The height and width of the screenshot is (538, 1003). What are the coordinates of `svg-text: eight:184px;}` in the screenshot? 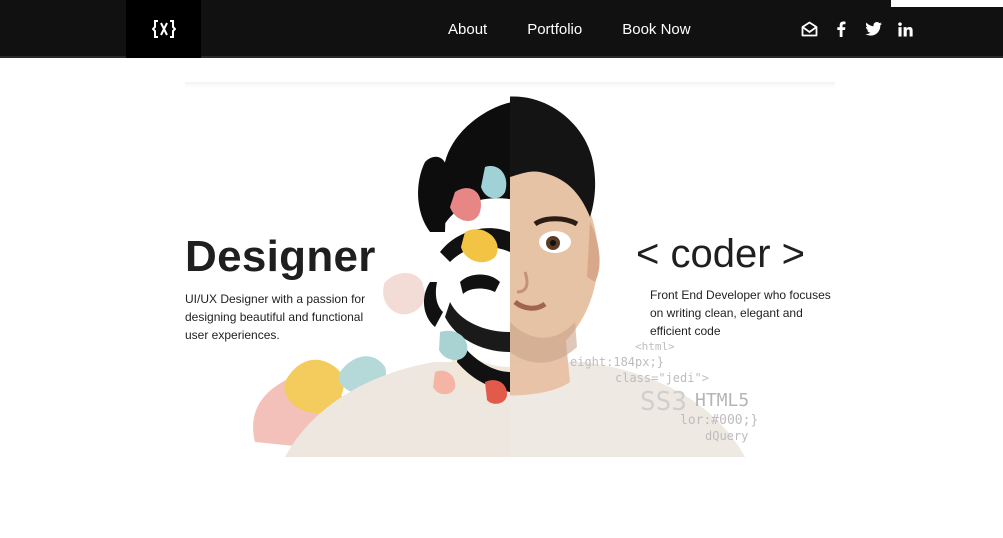 It's located at (617, 362).